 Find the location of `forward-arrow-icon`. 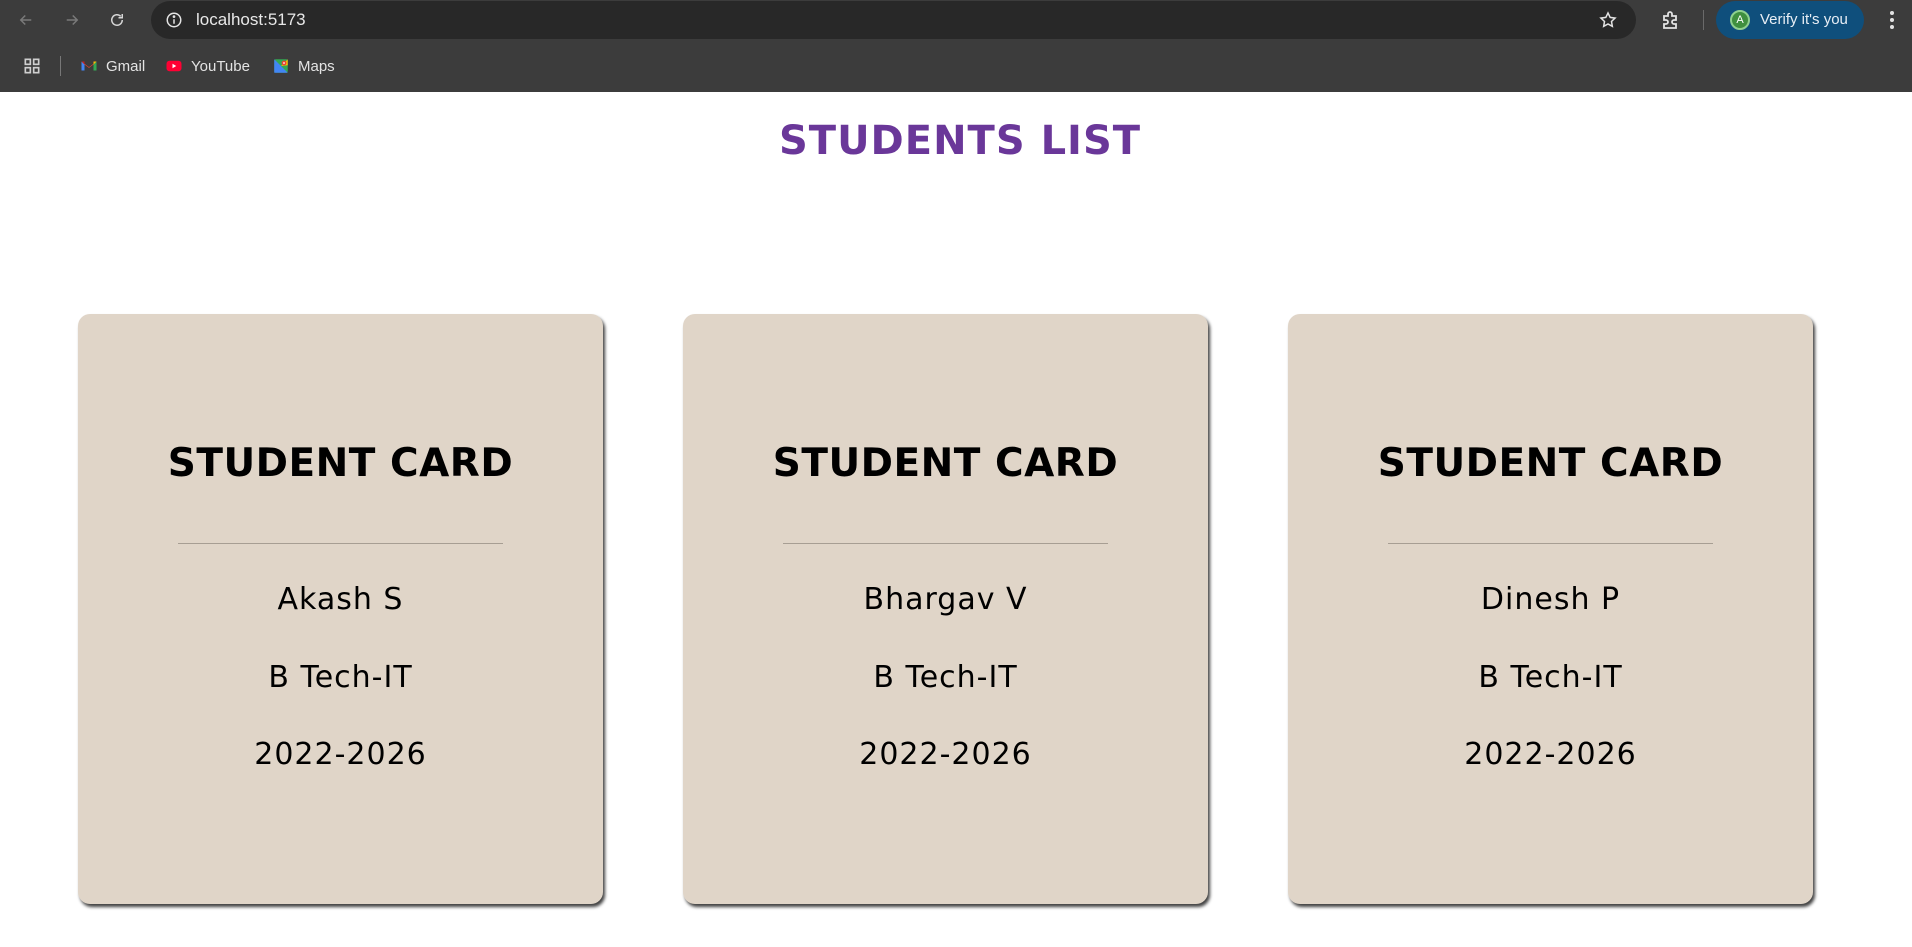

forward-arrow-icon is located at coordinates (72, 20).